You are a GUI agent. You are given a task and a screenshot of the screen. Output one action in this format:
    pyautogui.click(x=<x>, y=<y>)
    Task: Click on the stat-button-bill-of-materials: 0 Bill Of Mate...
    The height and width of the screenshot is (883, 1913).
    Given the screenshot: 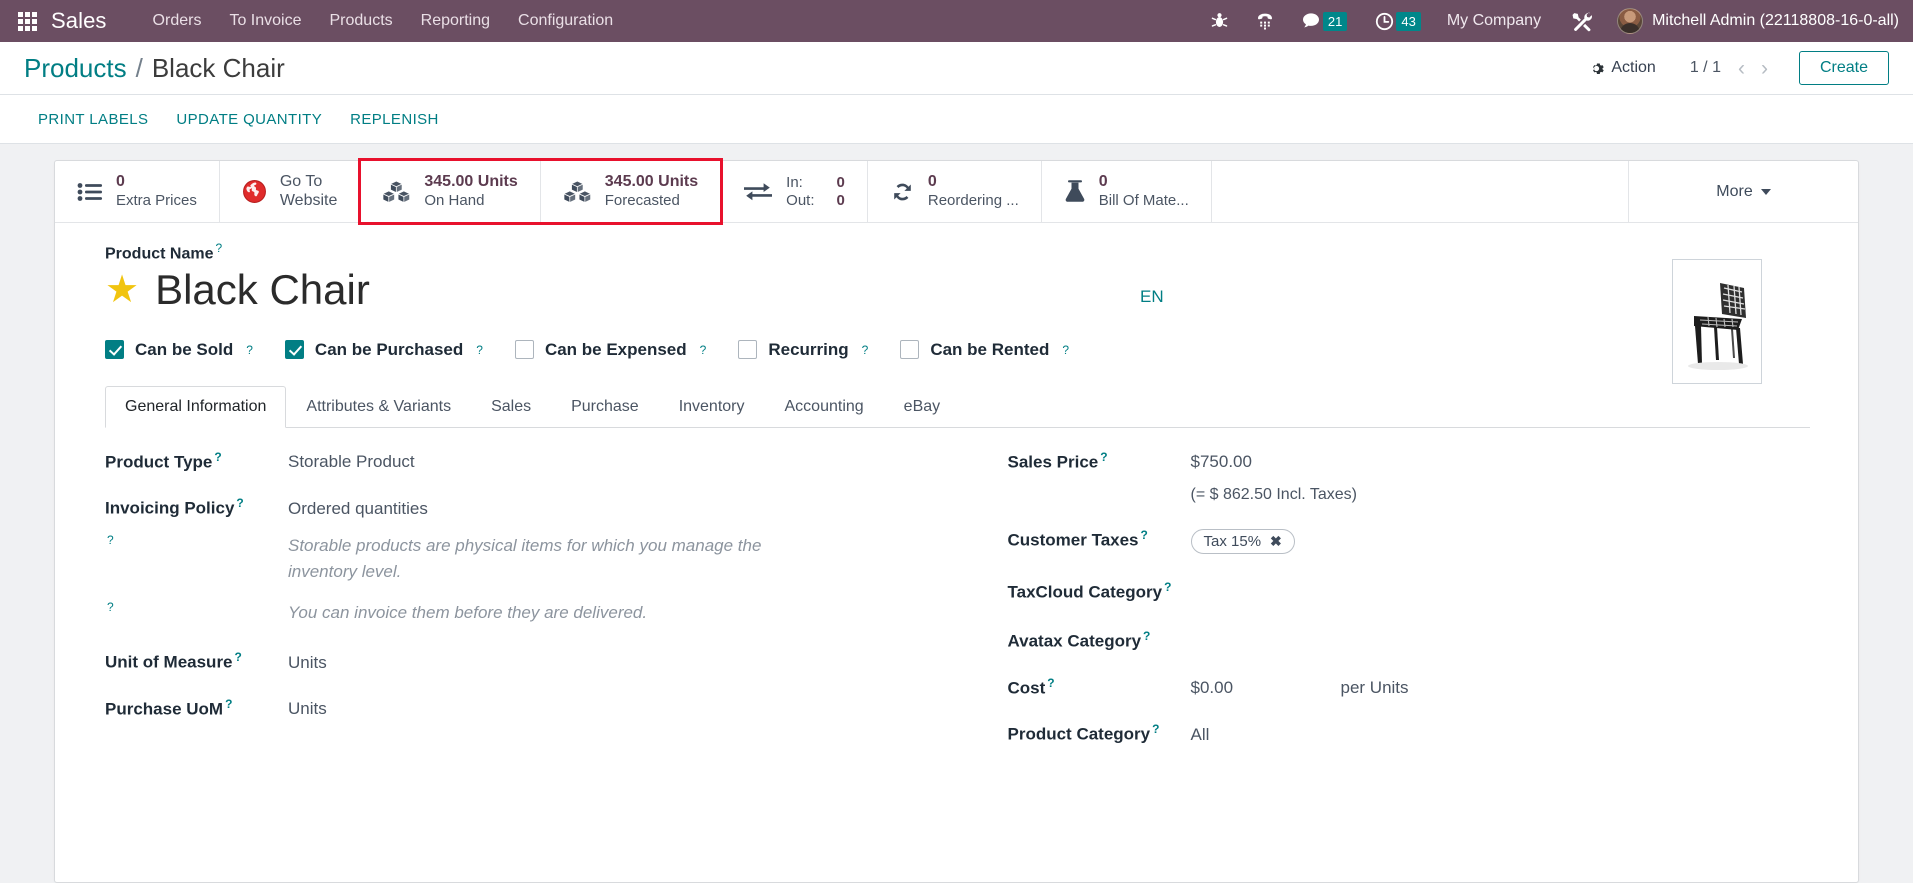 What is the action you would take?
    pyautogui.click(x=1127, y=191)
    